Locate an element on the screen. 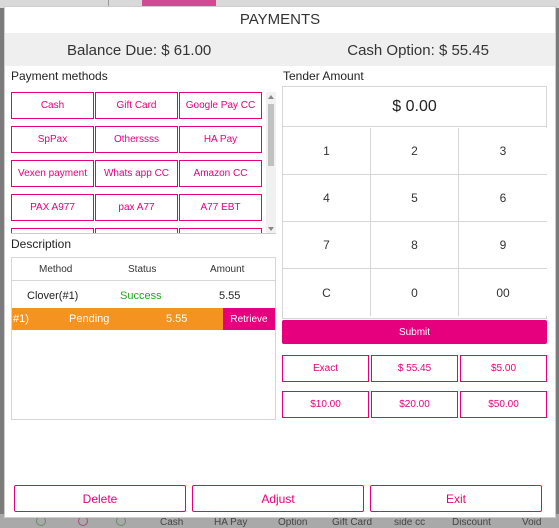  adjust-button: Adjust is located at coordinates (278, 498).